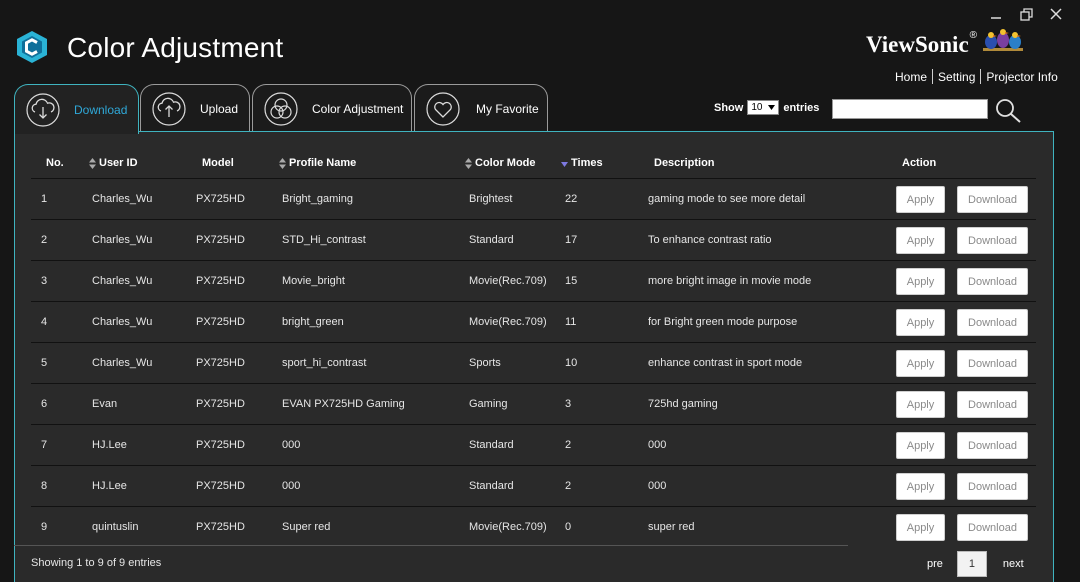 This screenshot has width=1080, height=582. Describe the element at coordinates (801, 107) in the screenshot. I see `entries-suffix: entries` at that location.